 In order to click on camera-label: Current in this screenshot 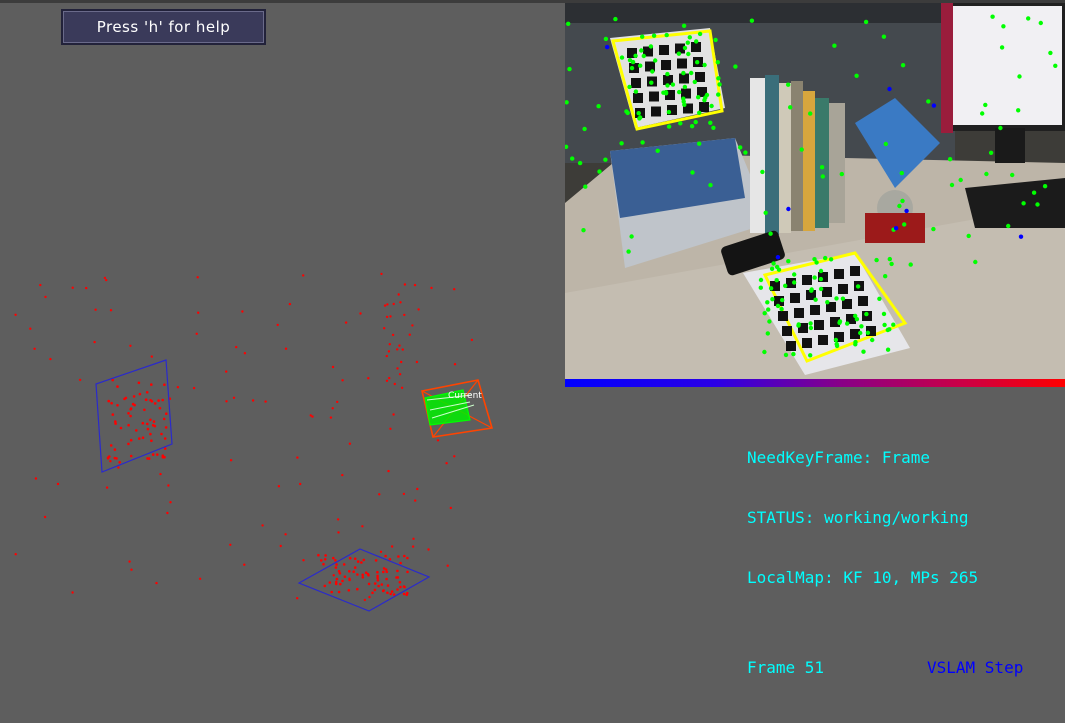, I will do `click(465, 396)`.